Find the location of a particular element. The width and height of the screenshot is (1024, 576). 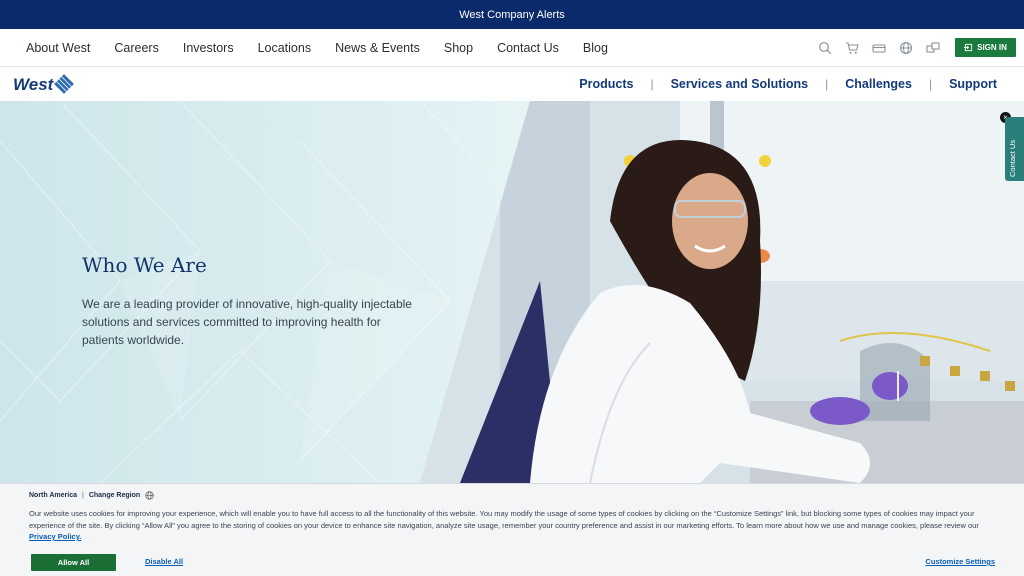

nav-contact-us: Contact Us is located at coordinates (528, 48).